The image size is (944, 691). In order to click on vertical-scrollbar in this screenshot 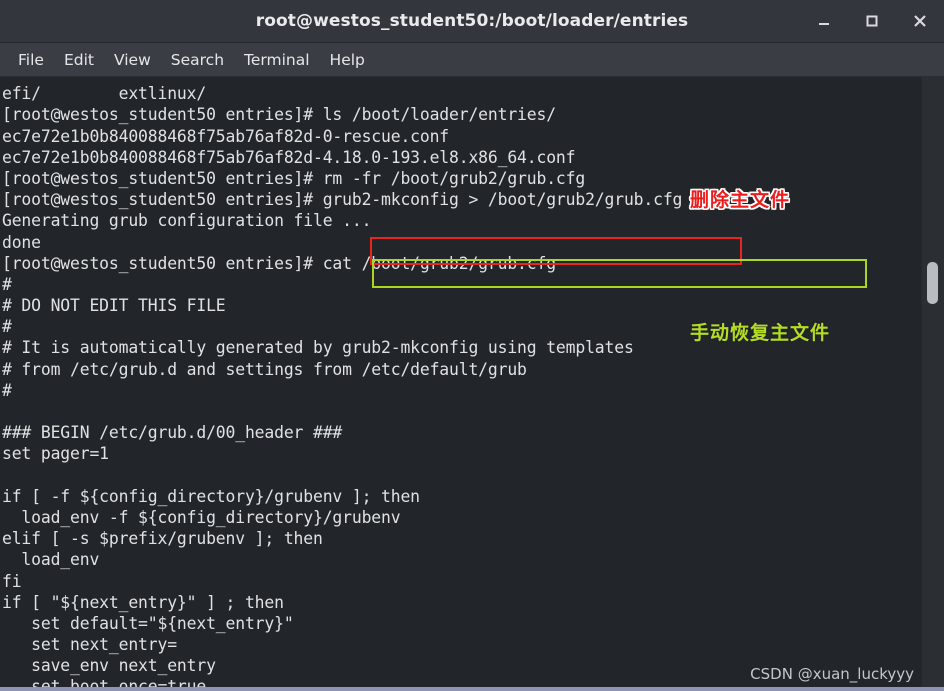, I will do `click(932, 384)`.